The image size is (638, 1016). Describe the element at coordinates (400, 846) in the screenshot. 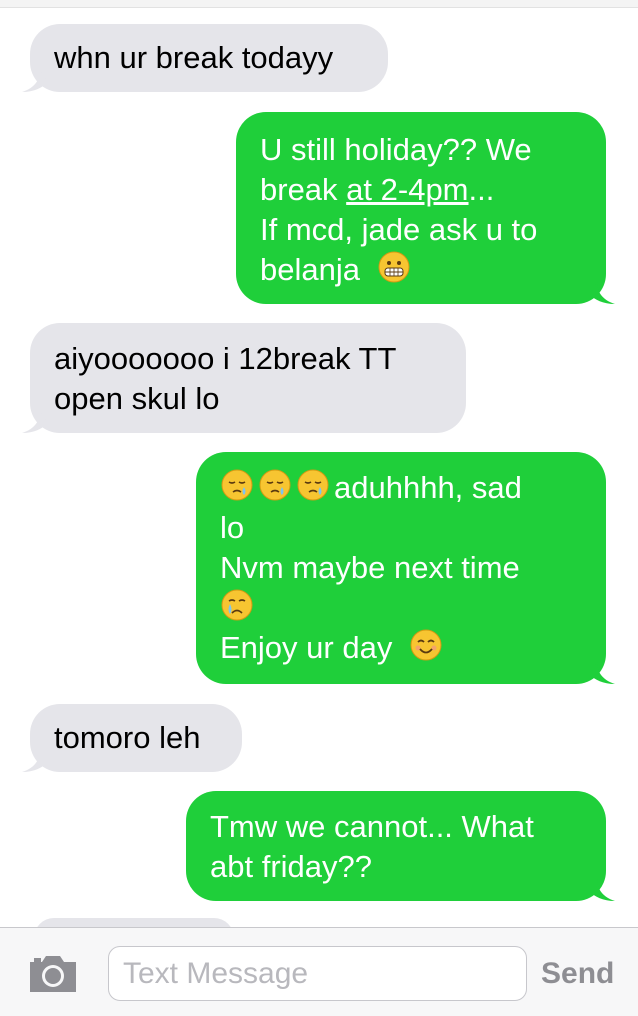

I see `message-bubble-outgoing: Tmw we cannot... What abt friday??` at that location.